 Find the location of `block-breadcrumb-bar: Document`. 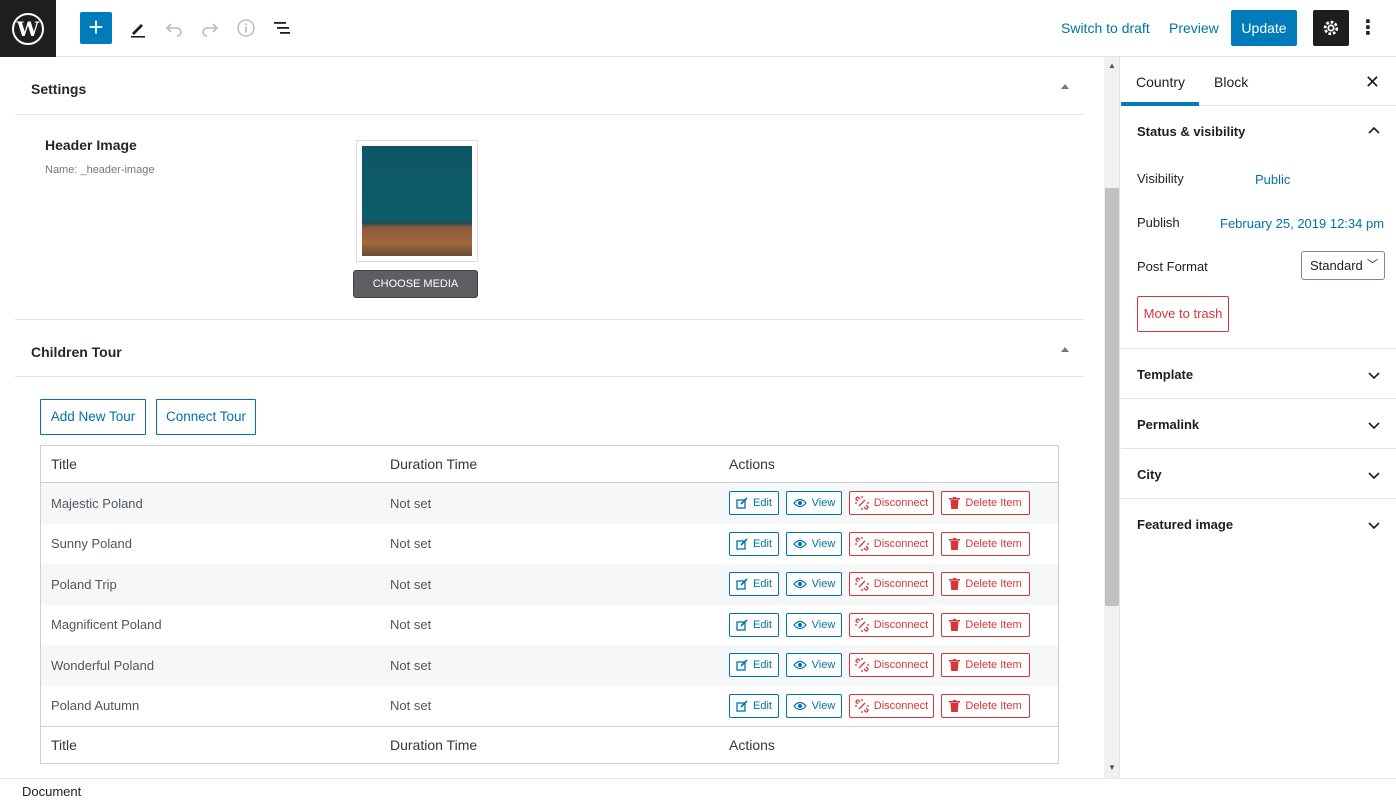

block-breadcrumb-bar: Document is located at coordinates (698, 789).